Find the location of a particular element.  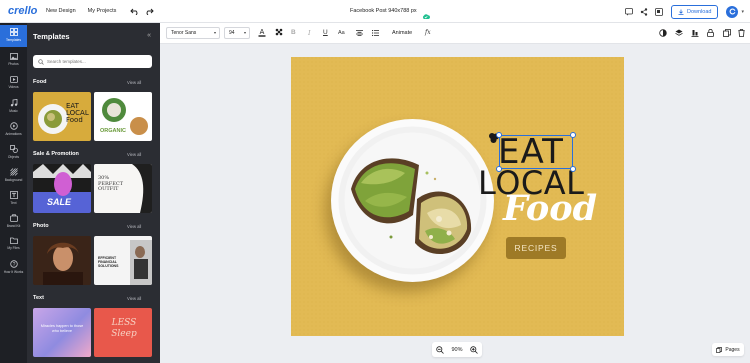

search-bar is located at coordinates (92, 61).